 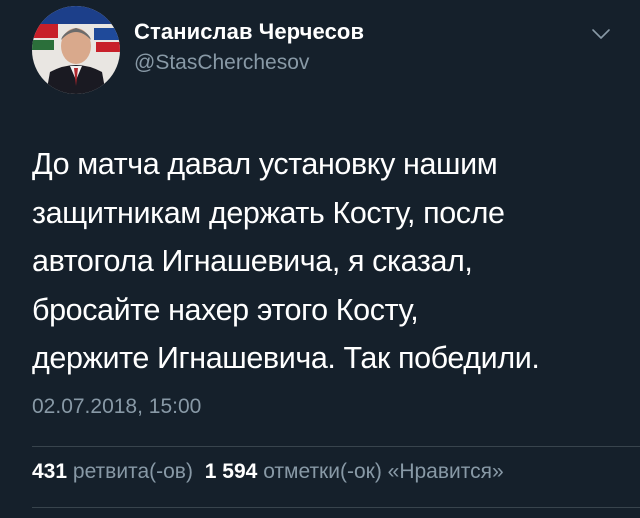 I want to click on tweet-text-line: До матча давал установку нашим, so click(x=265, y=164).